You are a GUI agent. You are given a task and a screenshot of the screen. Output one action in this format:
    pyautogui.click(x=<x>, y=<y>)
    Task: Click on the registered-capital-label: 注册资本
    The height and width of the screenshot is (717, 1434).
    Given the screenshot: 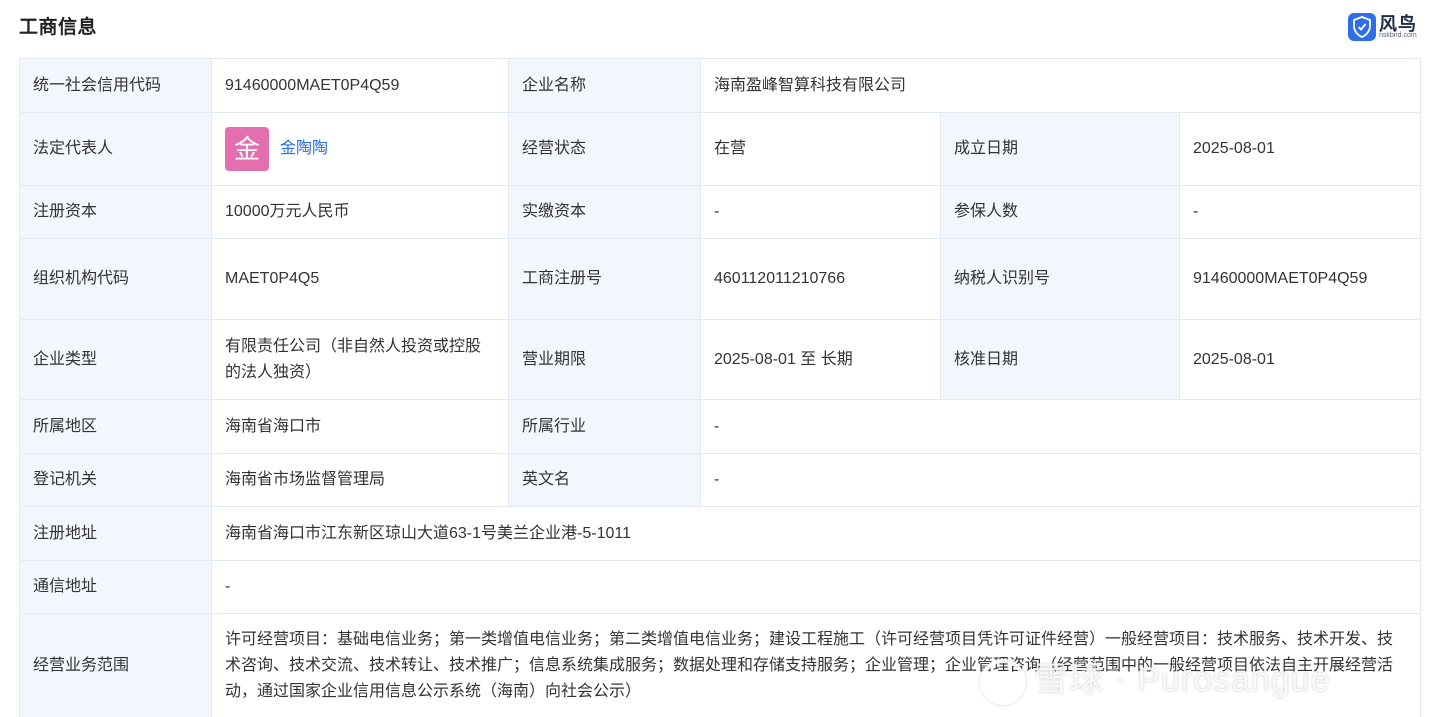 What is the action you would take?
    pyautogui.click(x=115, y=212)
    